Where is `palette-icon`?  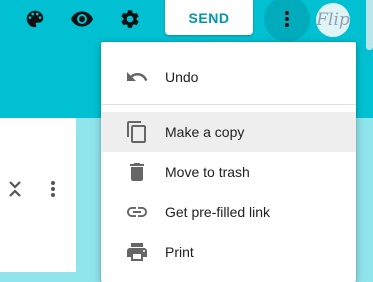
palette-icon is located at coordinates (35, 19).